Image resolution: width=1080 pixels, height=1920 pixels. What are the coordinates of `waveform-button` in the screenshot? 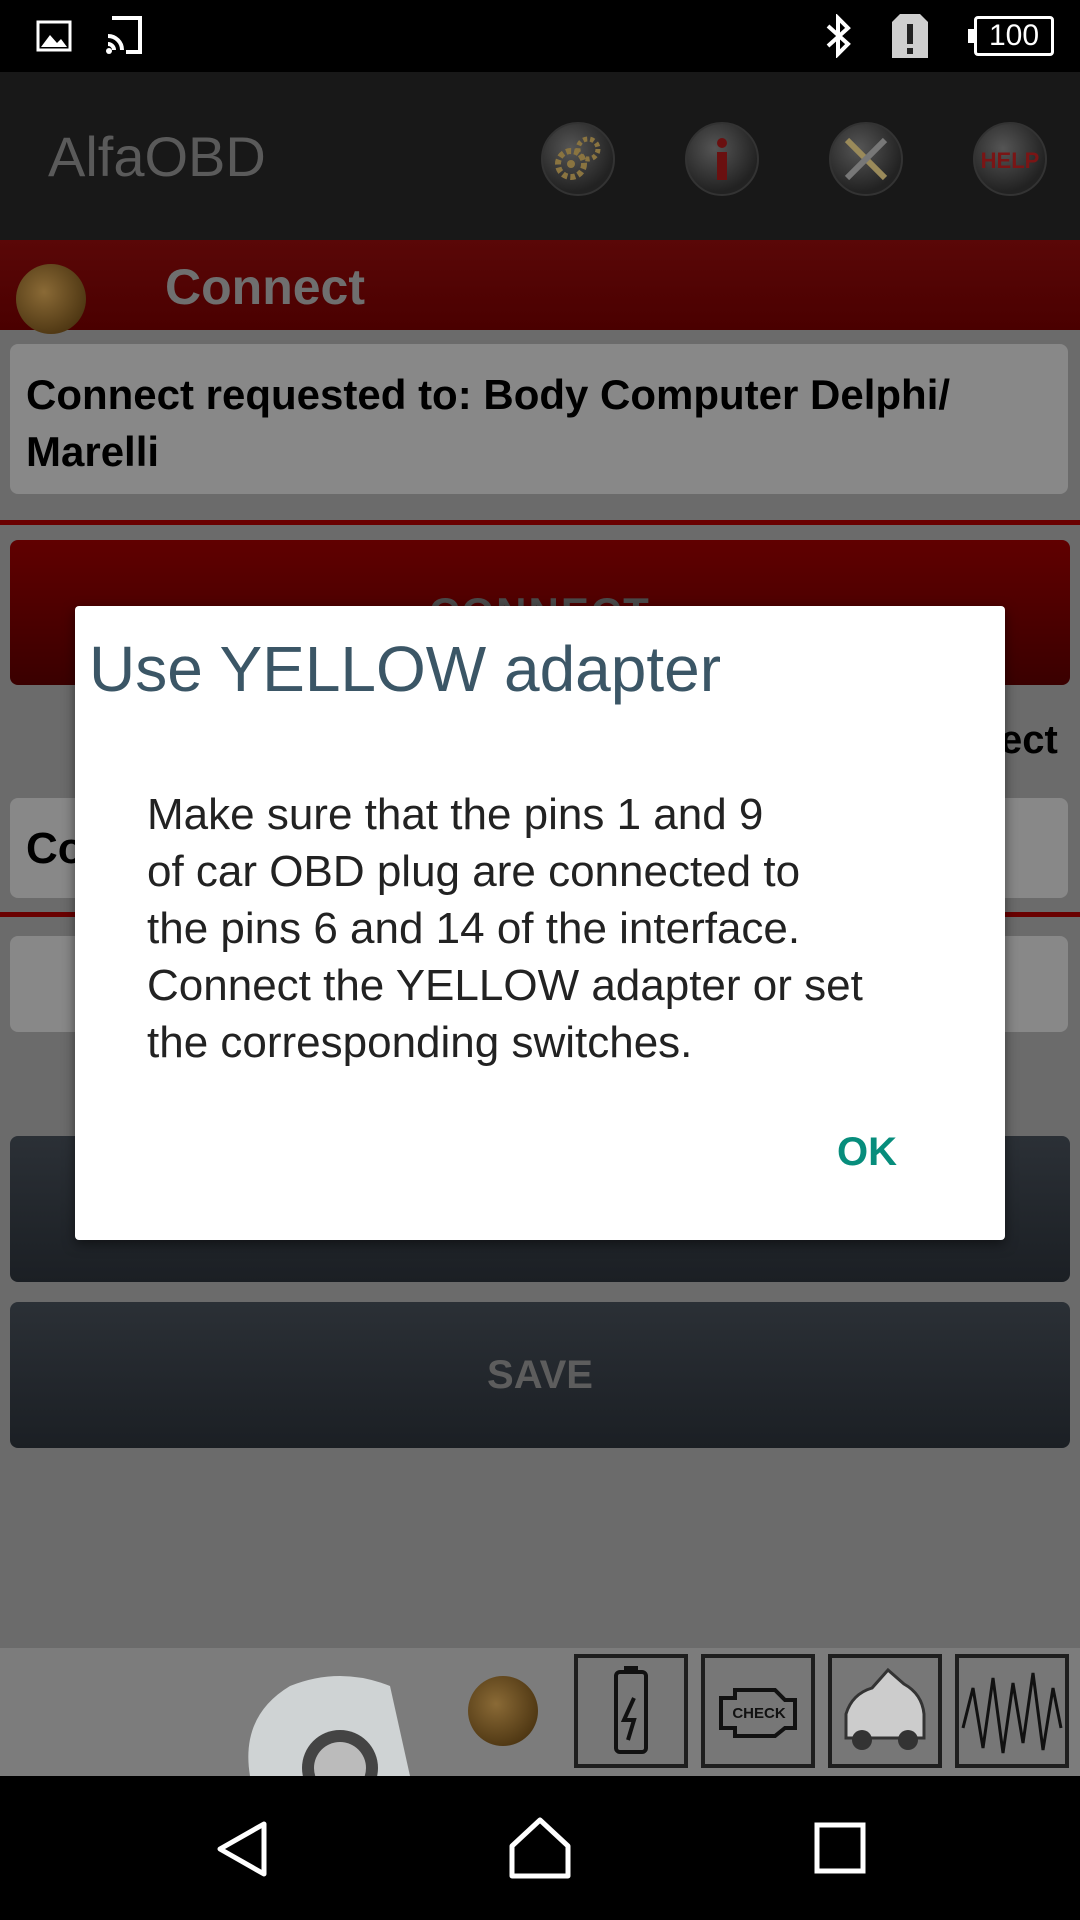 It's located at (1012, 1711).